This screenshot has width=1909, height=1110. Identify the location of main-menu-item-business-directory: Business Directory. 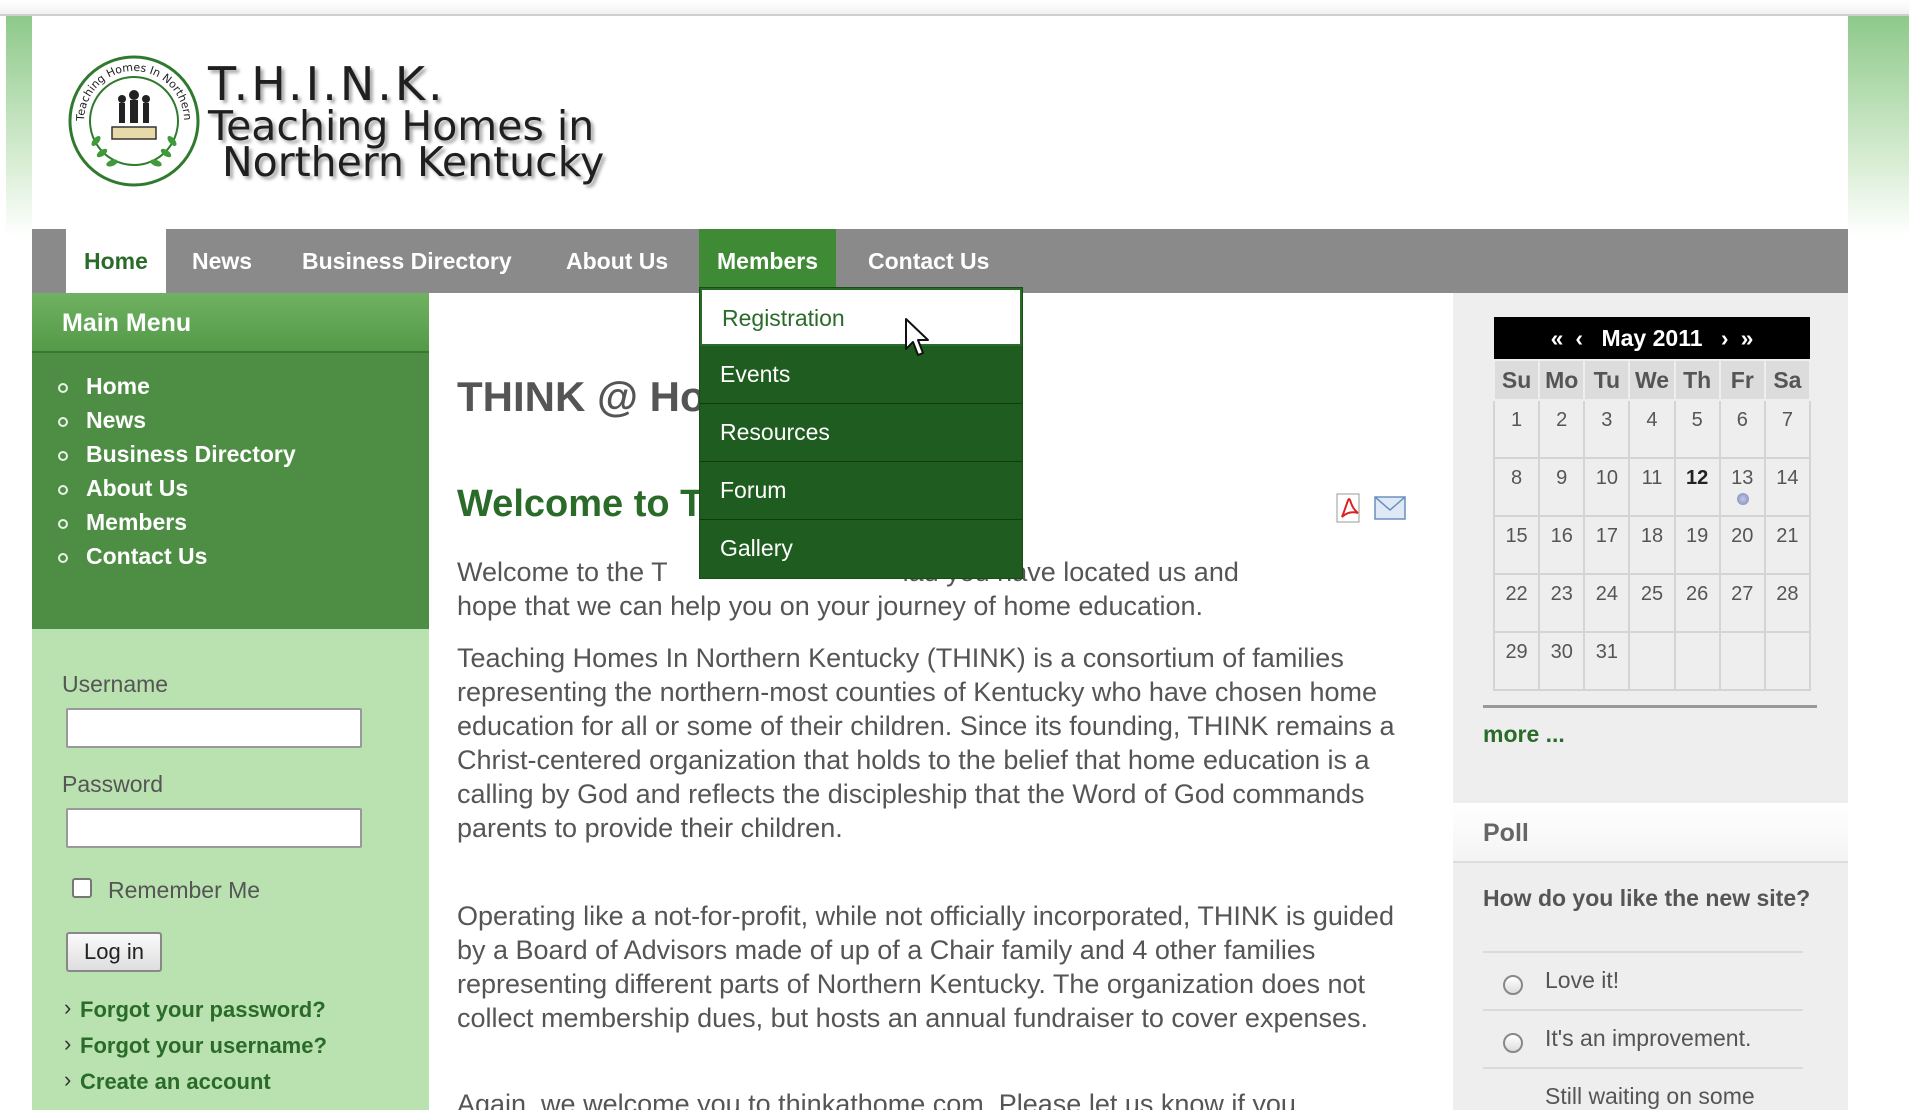
(230, 454).